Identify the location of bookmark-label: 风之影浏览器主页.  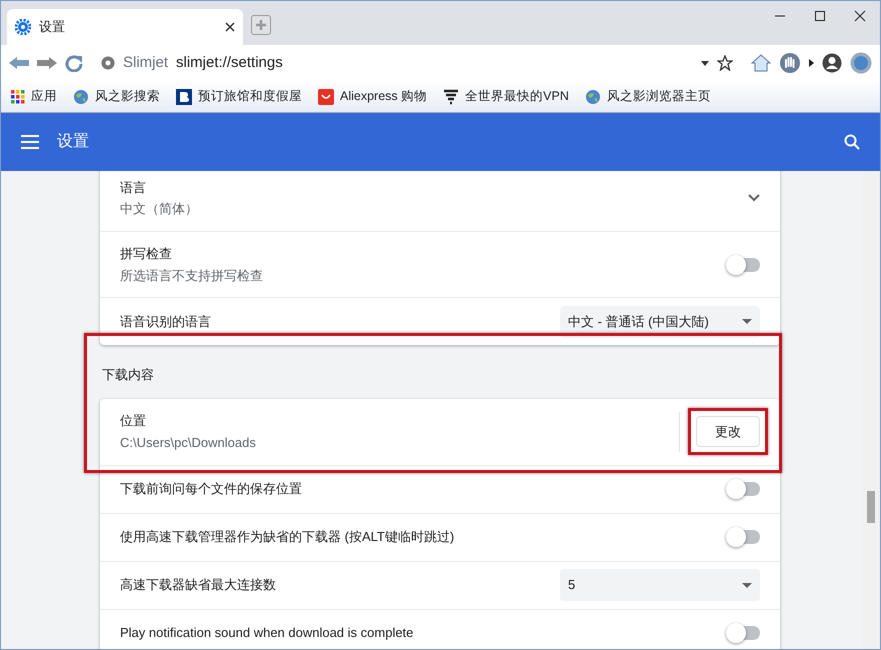
(658, 97).